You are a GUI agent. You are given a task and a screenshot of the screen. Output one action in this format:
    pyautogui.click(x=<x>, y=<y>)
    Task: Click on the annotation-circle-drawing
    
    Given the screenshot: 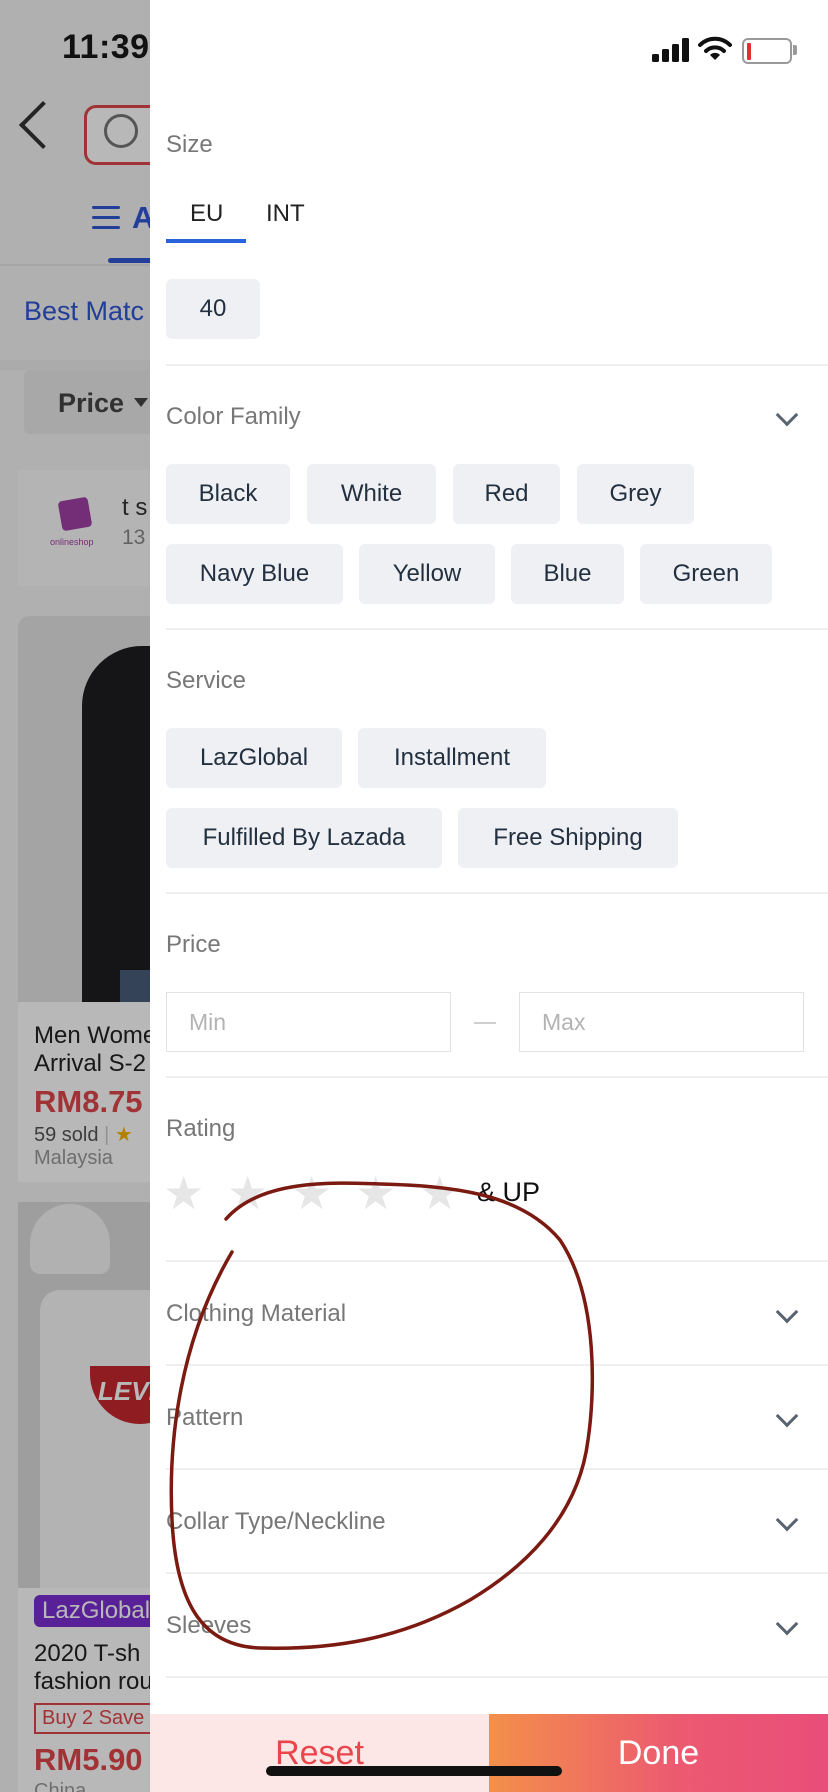 What is the action you would take?
    pyautogui.click(x=382, y=1415)
    